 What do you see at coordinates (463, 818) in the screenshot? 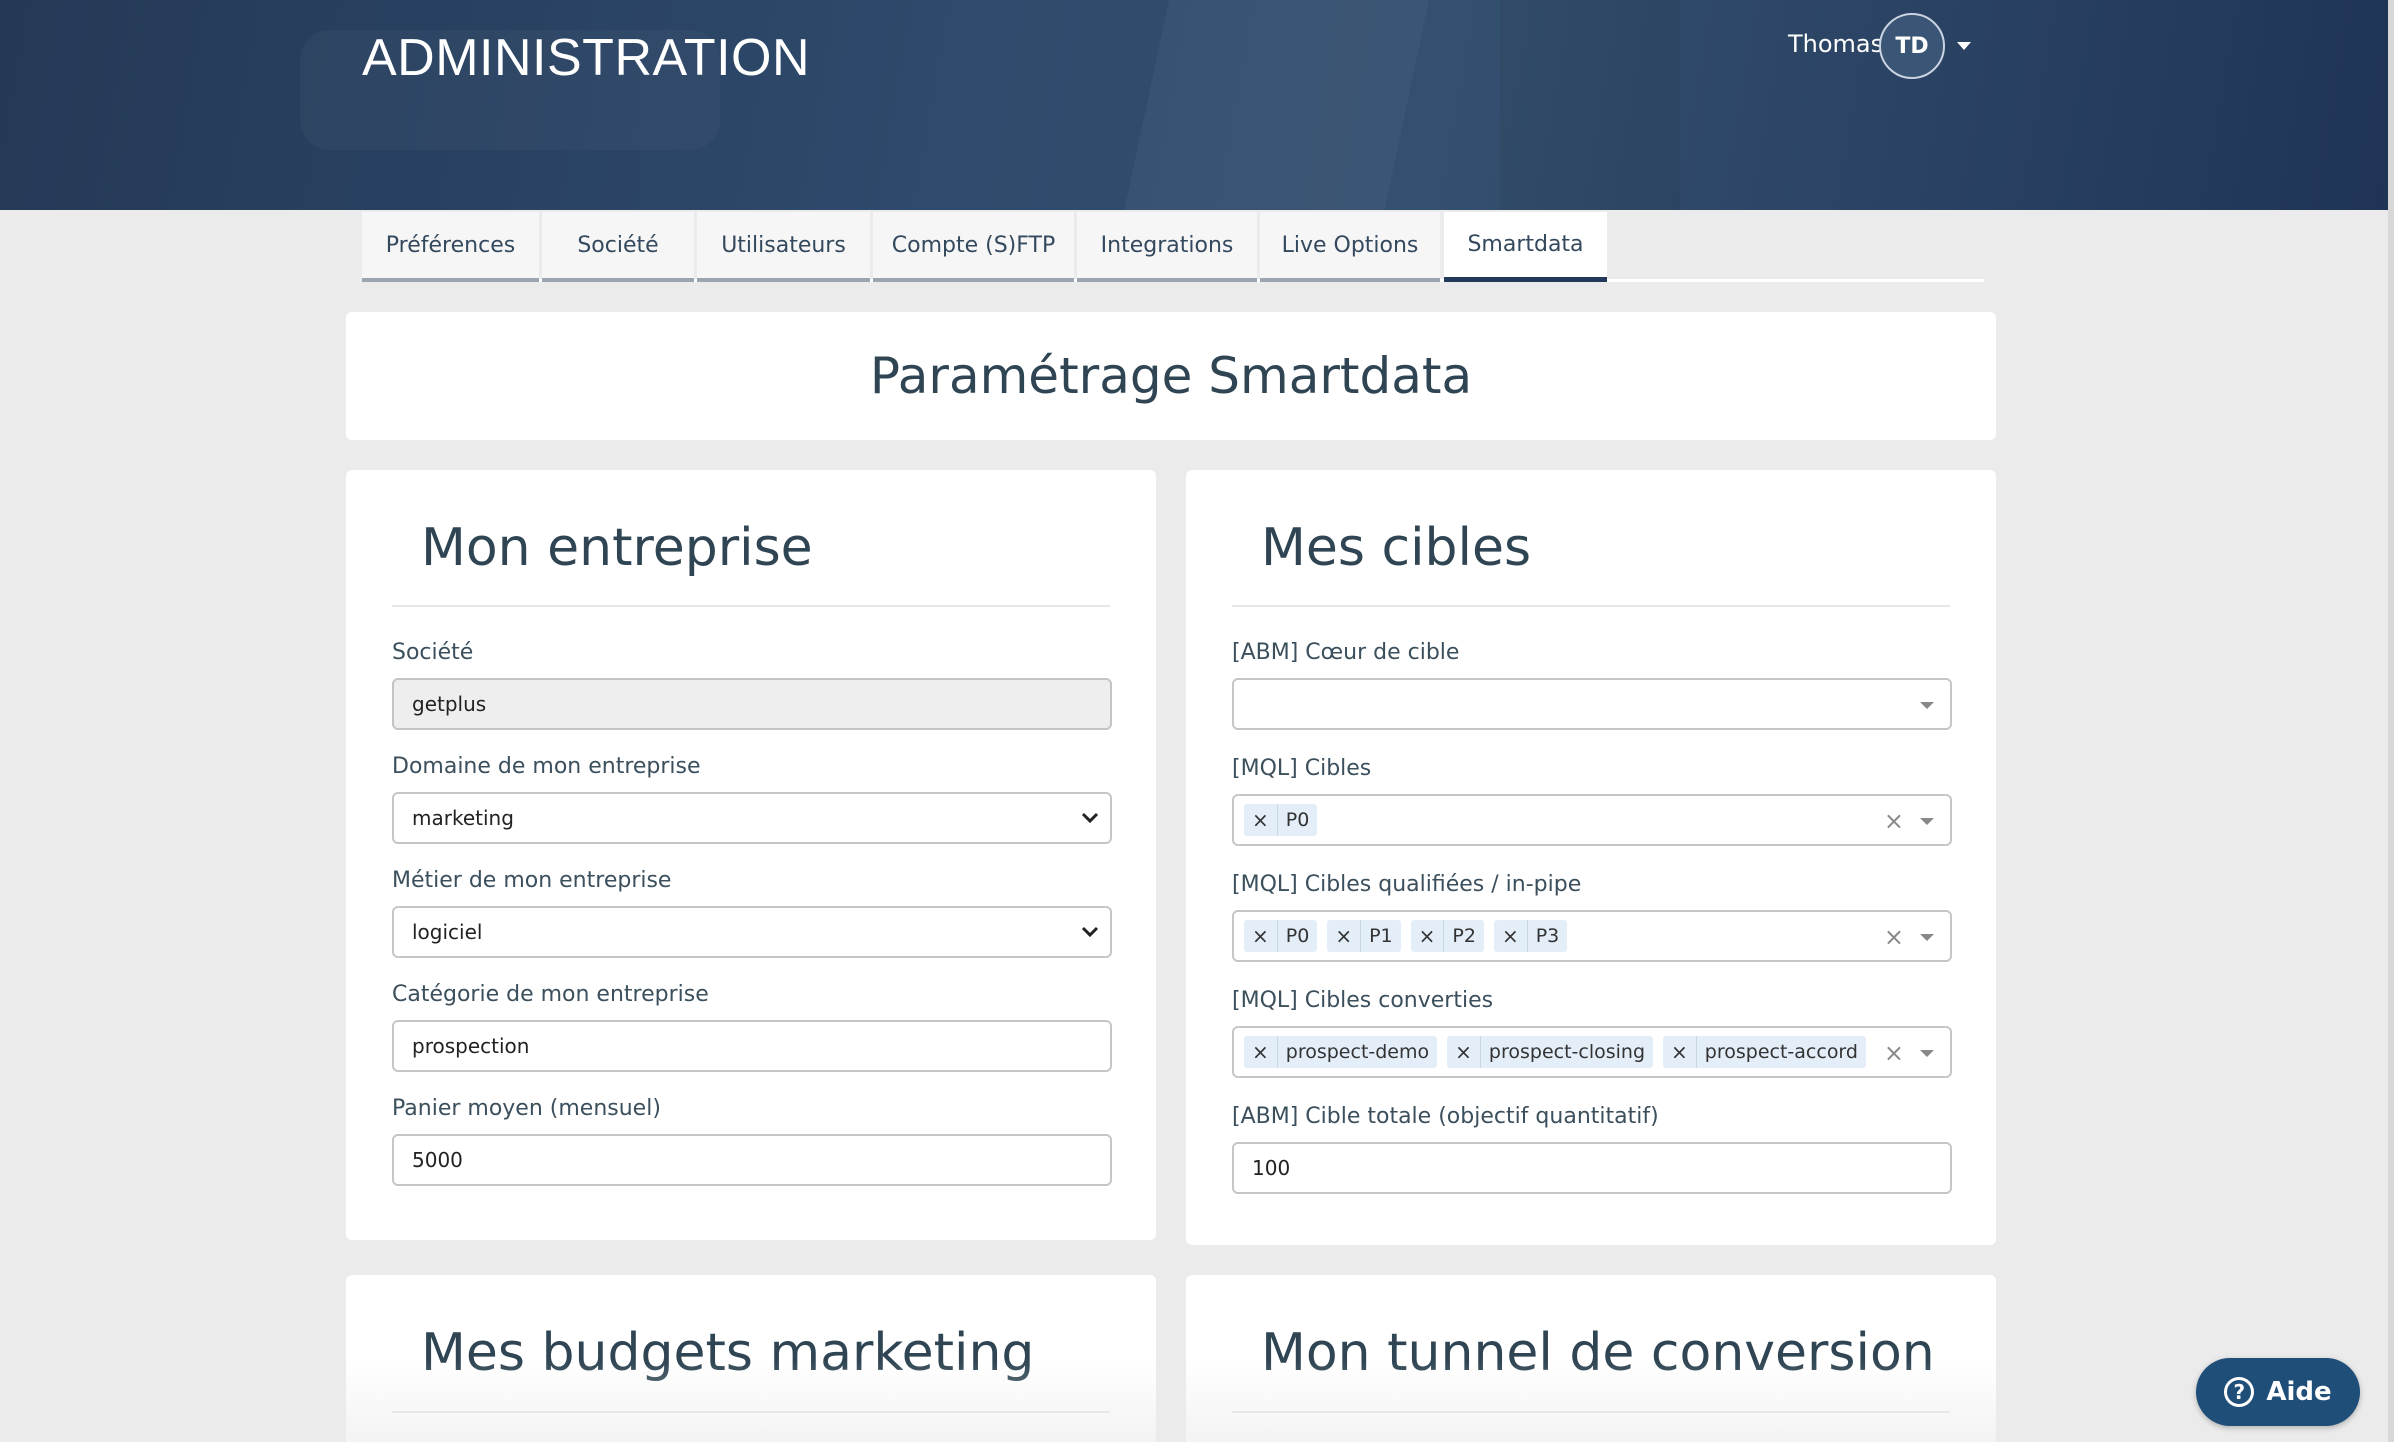
I see `domaine-value: marketing` at bounding box center [463, 818].